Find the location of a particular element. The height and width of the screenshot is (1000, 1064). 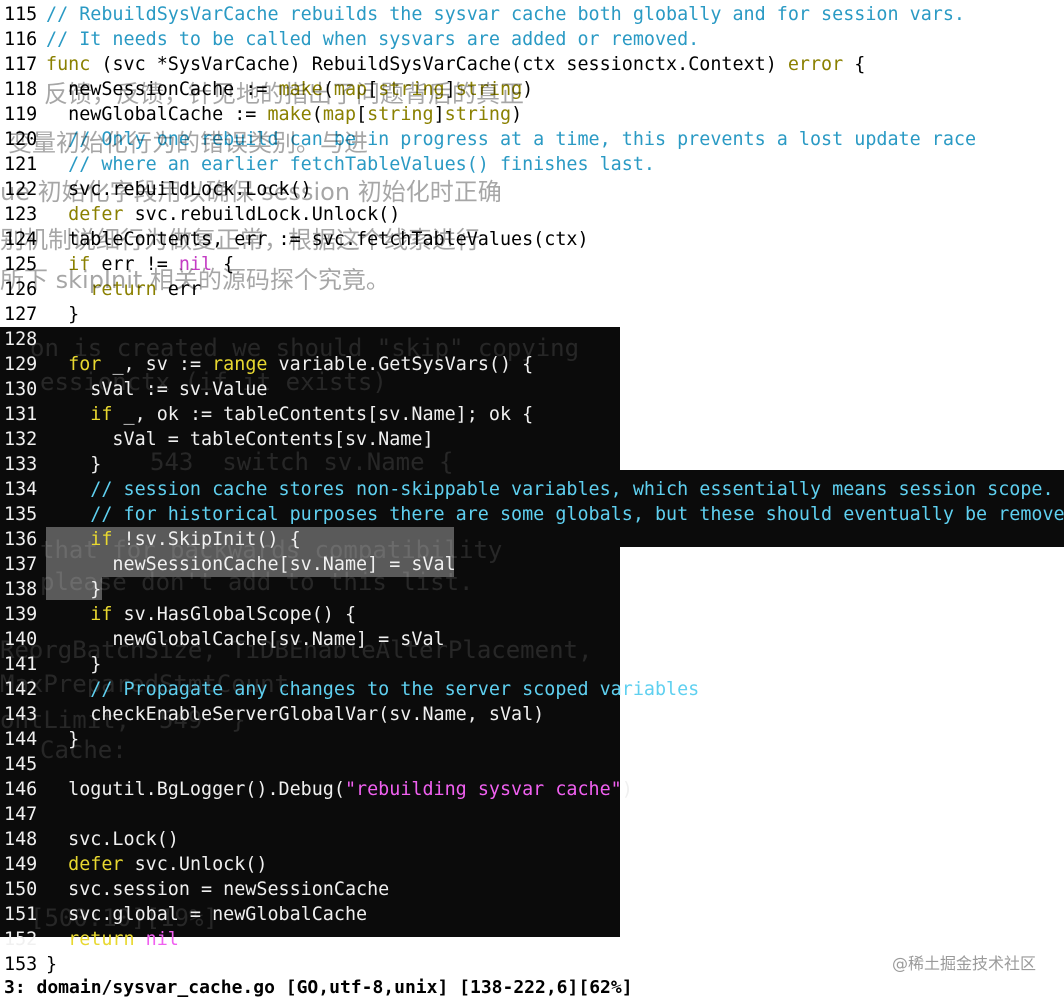

code-line: 144 } is located at coordinates (532, 739).